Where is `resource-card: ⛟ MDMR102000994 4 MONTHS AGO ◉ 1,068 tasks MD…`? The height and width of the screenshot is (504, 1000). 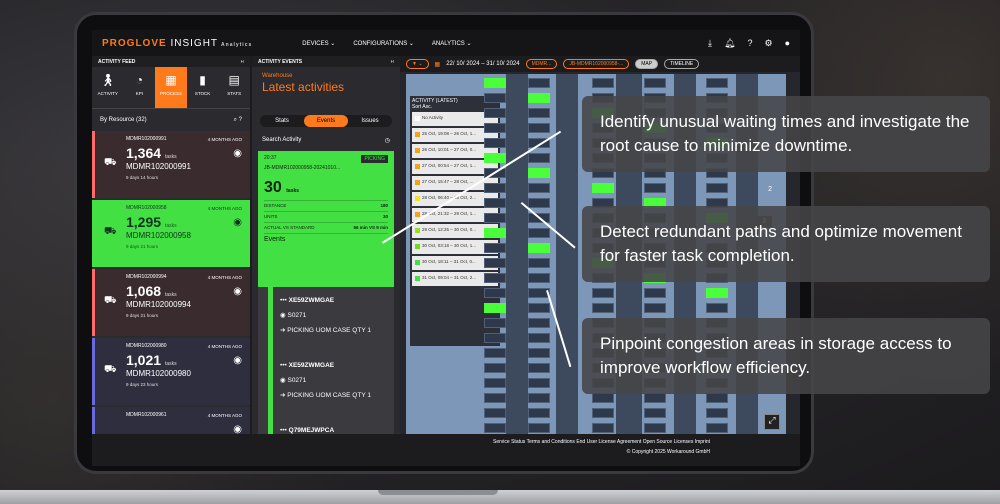
resource-card: ⛟ MDMR102000994 4 MONTHS AGO ◉ 1,068 tasks MD… is located at coordinates (171, 302).